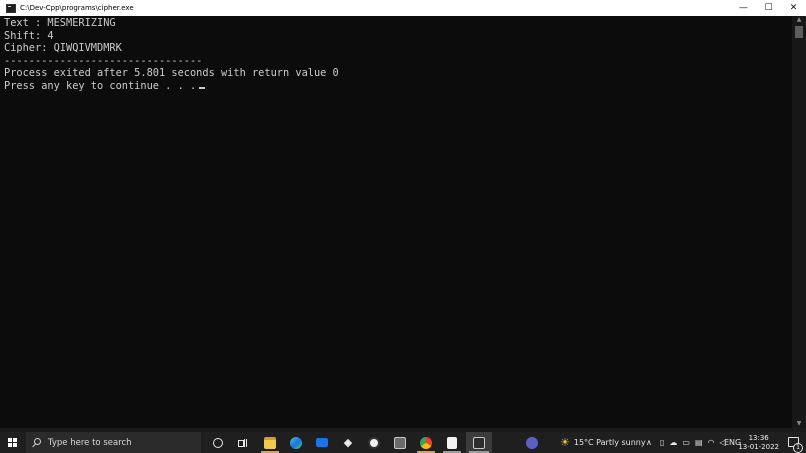 The image size is (806, 453). I want to click on windows-logo-icon, so click(12, 442).